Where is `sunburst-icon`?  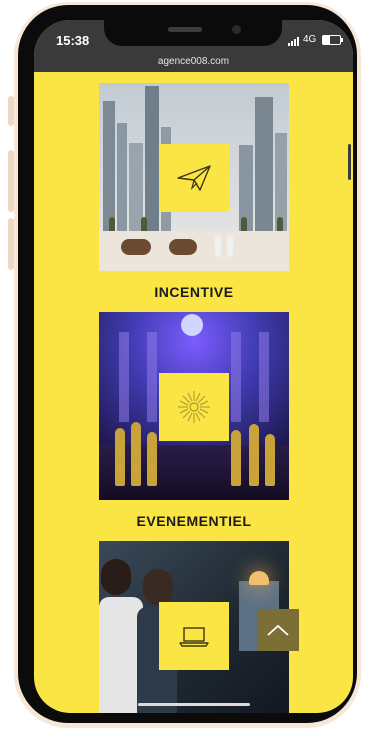
sunburst-icon is located at coordinates (194, 407).